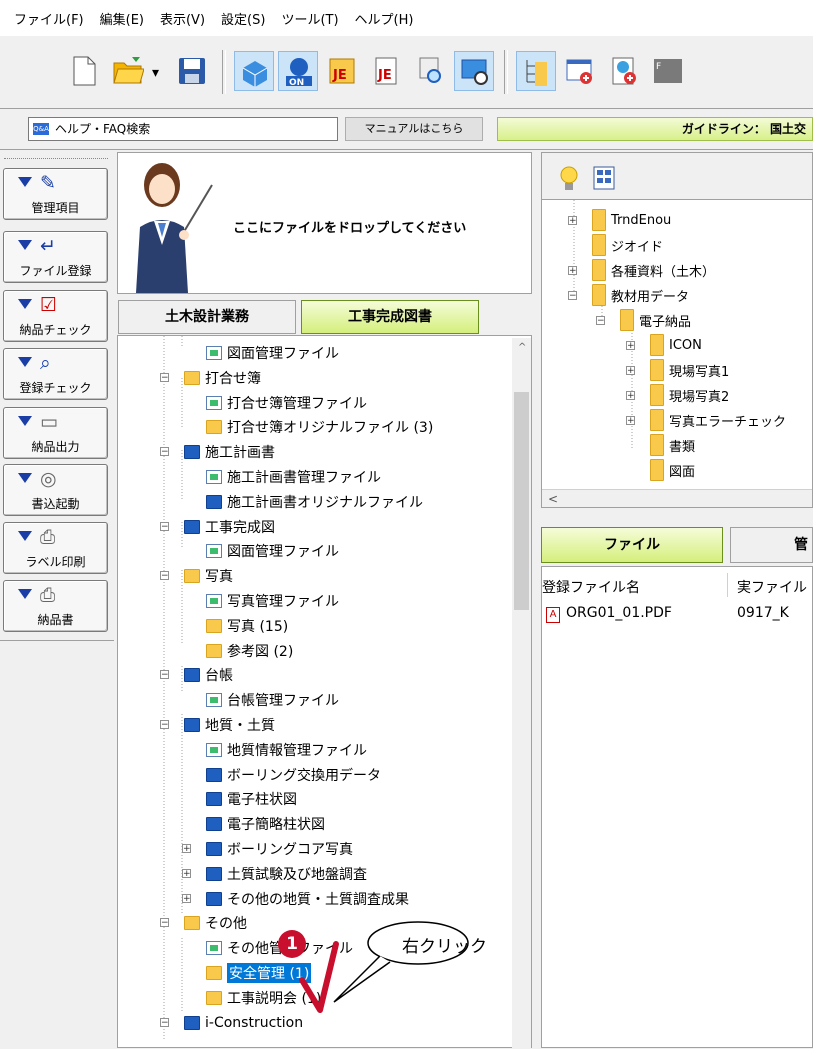 The image size is (813, 1049). I want to click on tab-completion-docs: 工事完成図書, so click(390, 317).